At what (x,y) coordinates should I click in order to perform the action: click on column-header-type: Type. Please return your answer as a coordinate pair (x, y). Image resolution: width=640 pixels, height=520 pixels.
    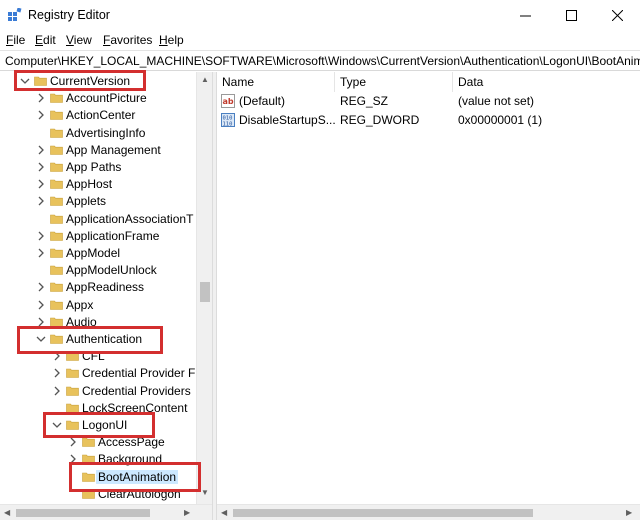
    Looking at the image, I should click on (394, 82).